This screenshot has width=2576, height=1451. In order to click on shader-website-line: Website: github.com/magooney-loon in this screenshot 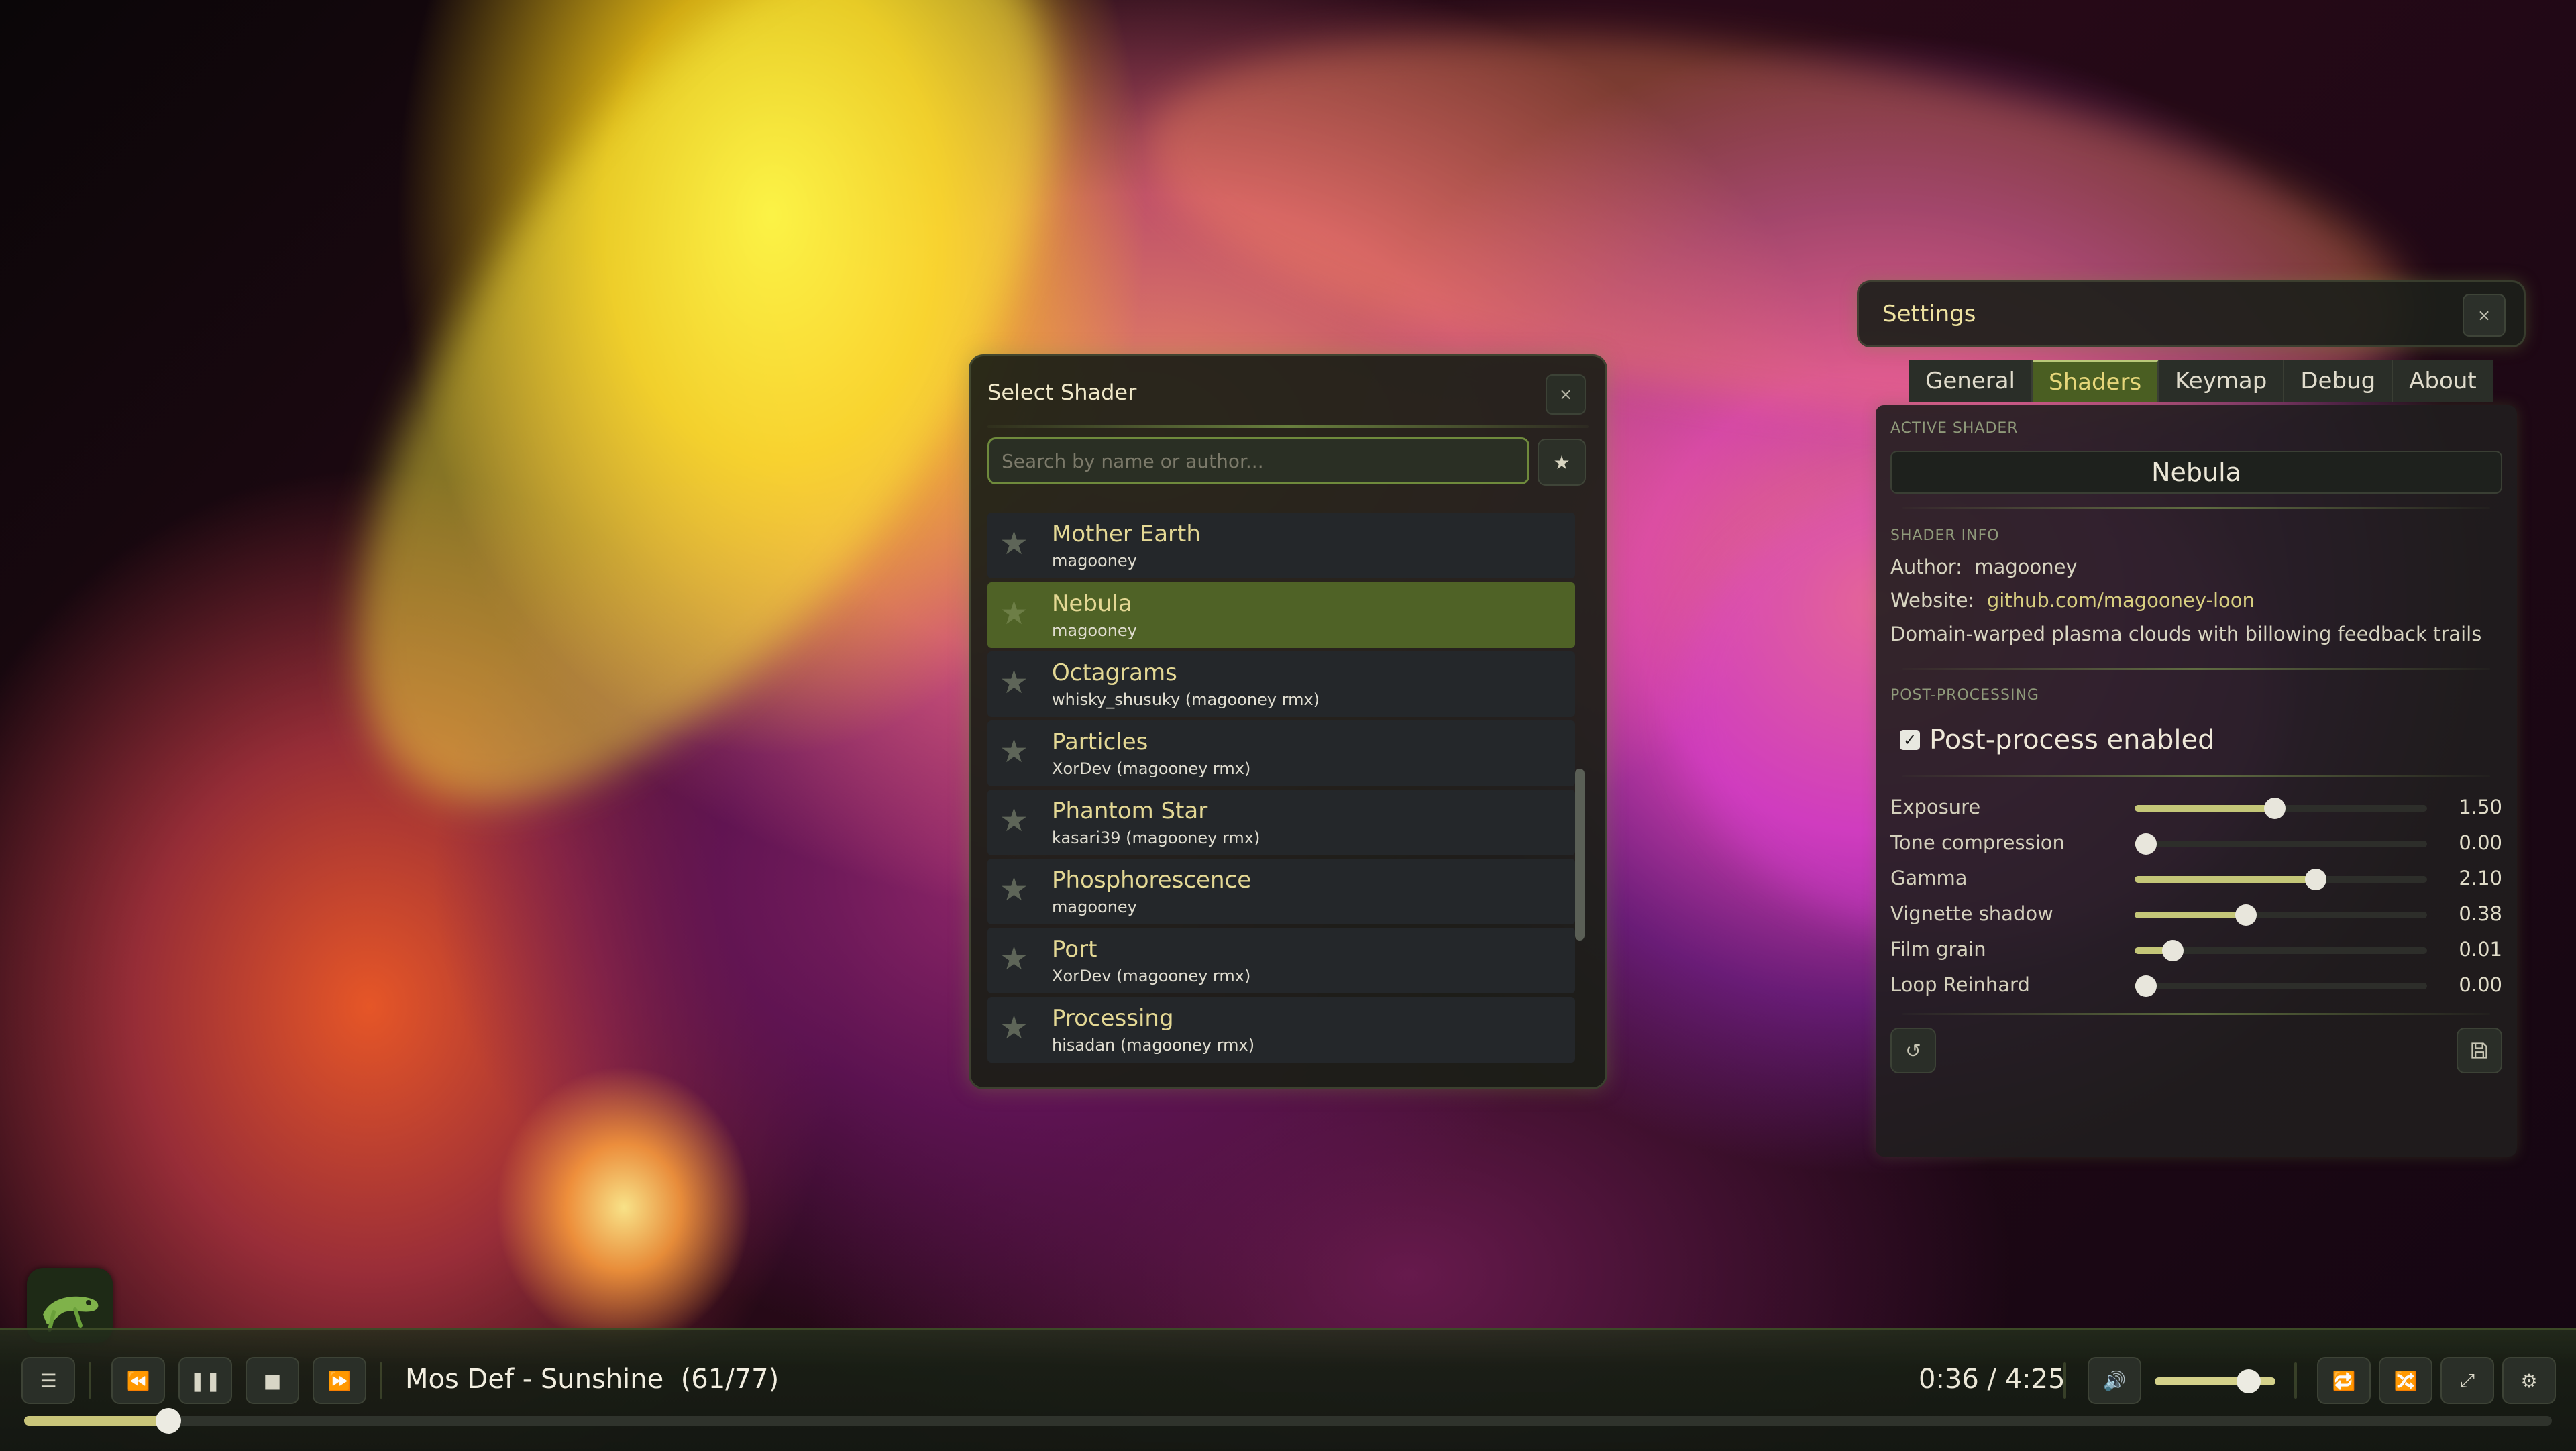, I will do `click(2072, 600)`.